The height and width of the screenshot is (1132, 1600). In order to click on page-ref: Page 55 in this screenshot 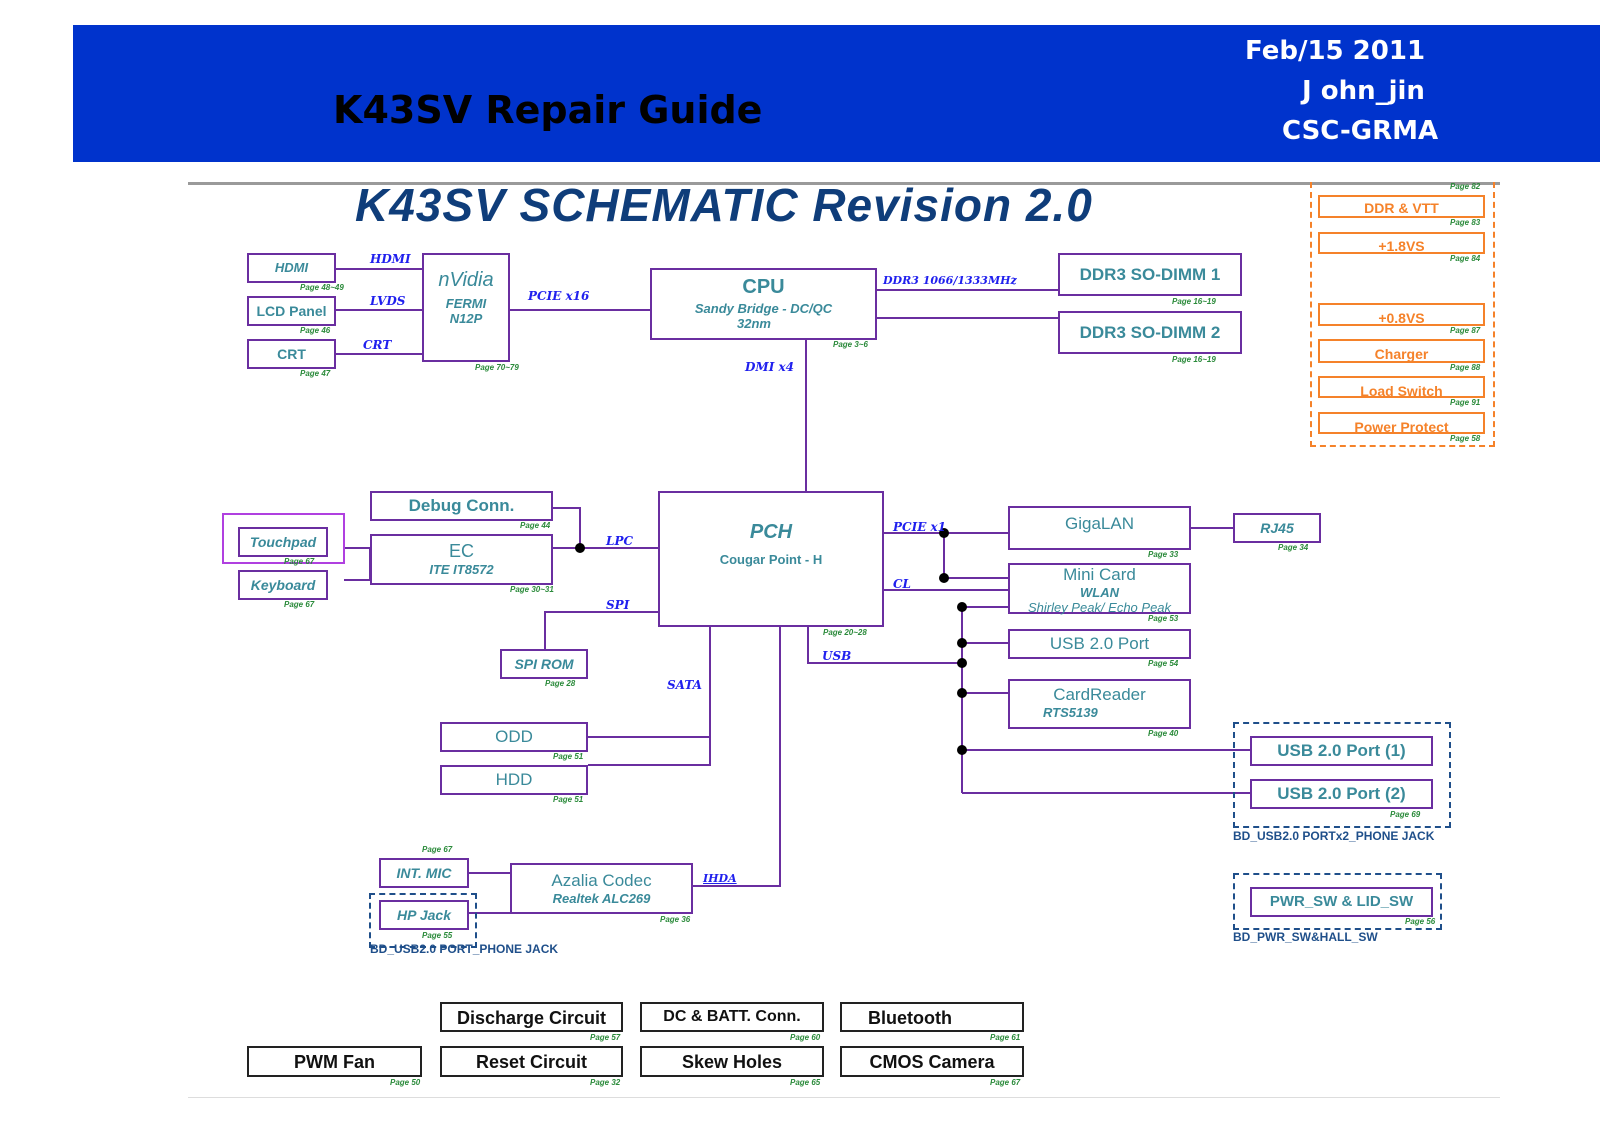, I will do `click(437, 935)`.